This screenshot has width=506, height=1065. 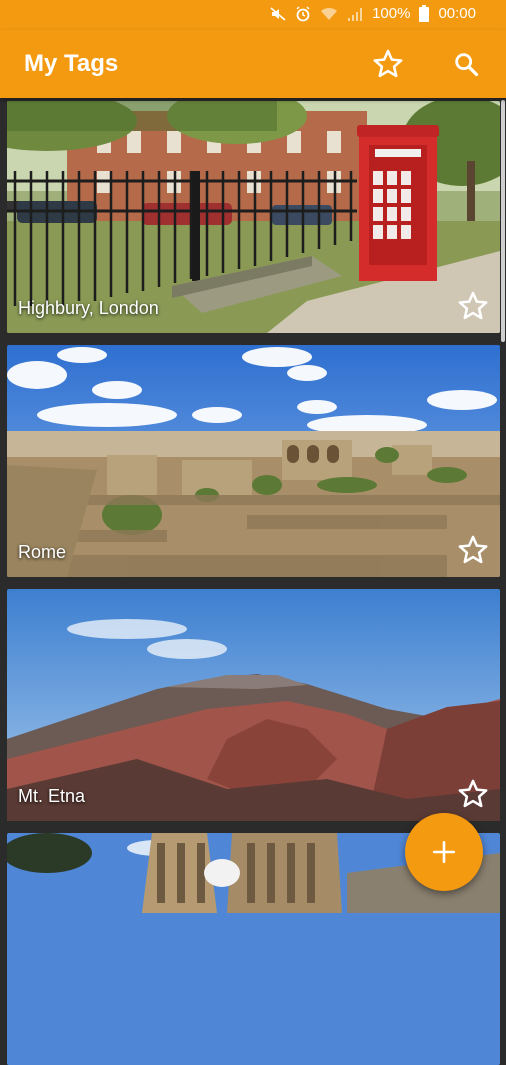 What do you see at coordinates (424, 13) in the screenshot?
I see `battery-icon` at bounding box center [424, 13].